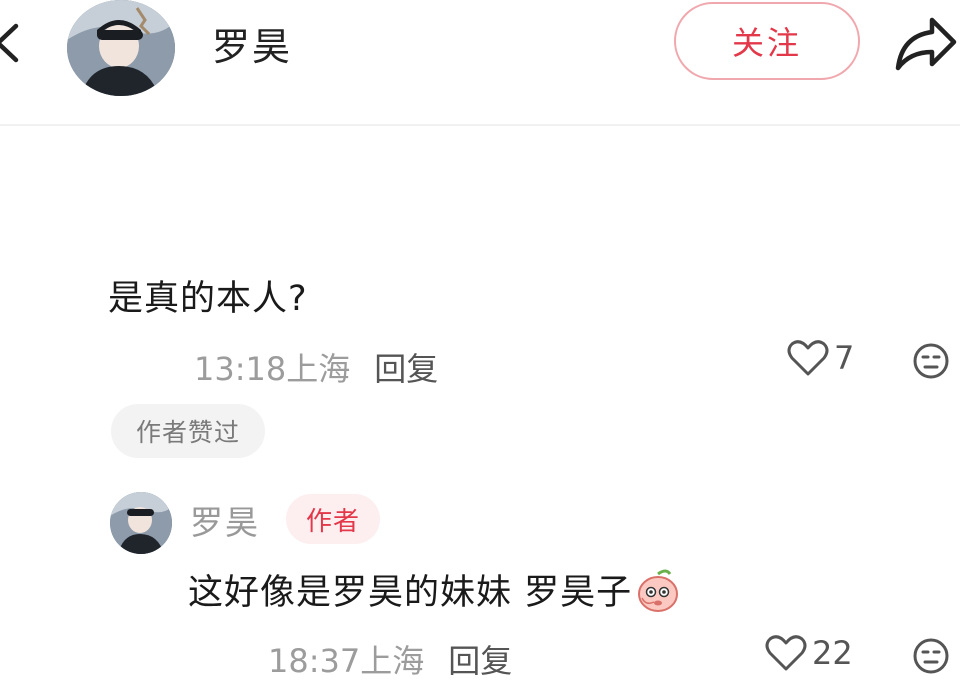 The height and width of the screenshot is (689, 960). I want to click on share-button, so click(926, 43).